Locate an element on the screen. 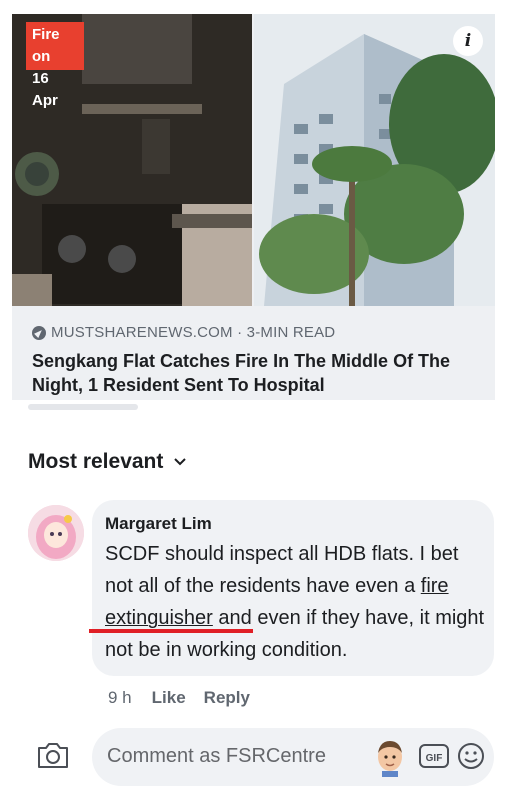  fire-date-badge: Fire on 16 Apr is located at coordinates (55, 65).